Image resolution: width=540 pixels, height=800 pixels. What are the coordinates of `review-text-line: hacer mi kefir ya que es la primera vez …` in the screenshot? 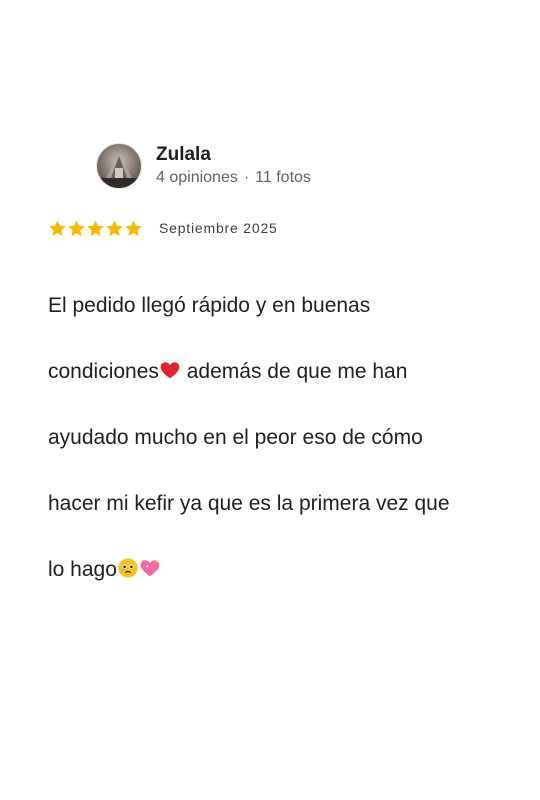 It's located at (249, 503).